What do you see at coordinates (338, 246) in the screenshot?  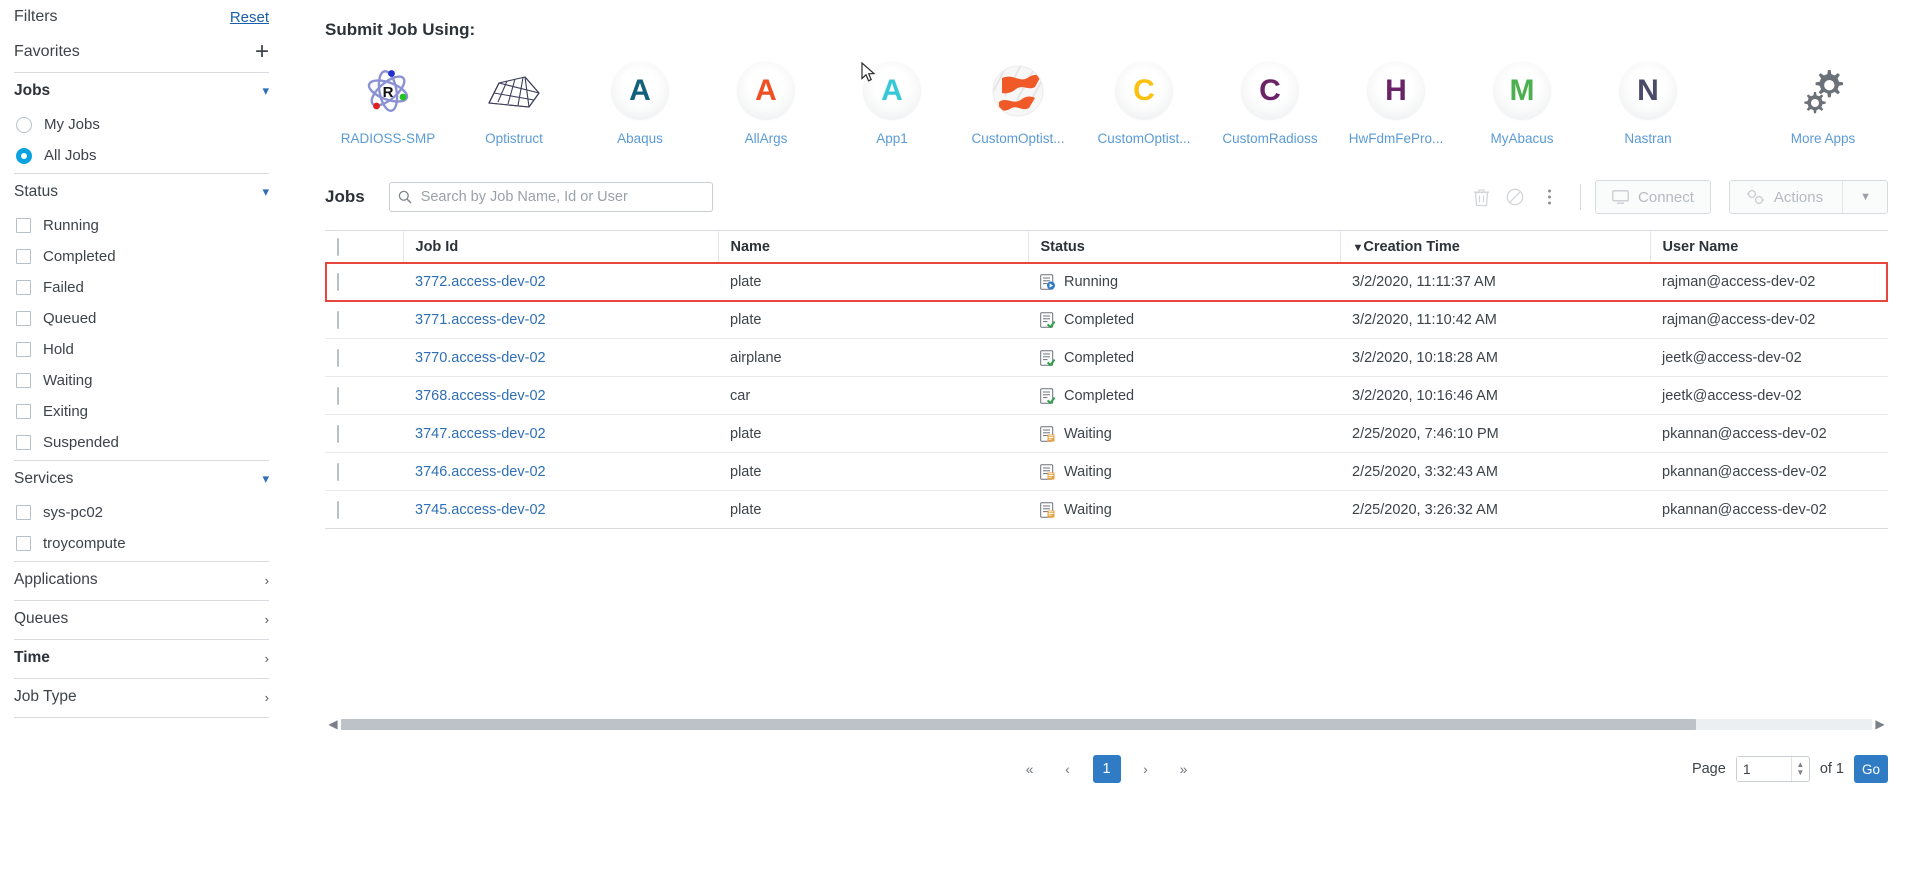 I see `select-all-checkbox` at bounding box center [338, 246].